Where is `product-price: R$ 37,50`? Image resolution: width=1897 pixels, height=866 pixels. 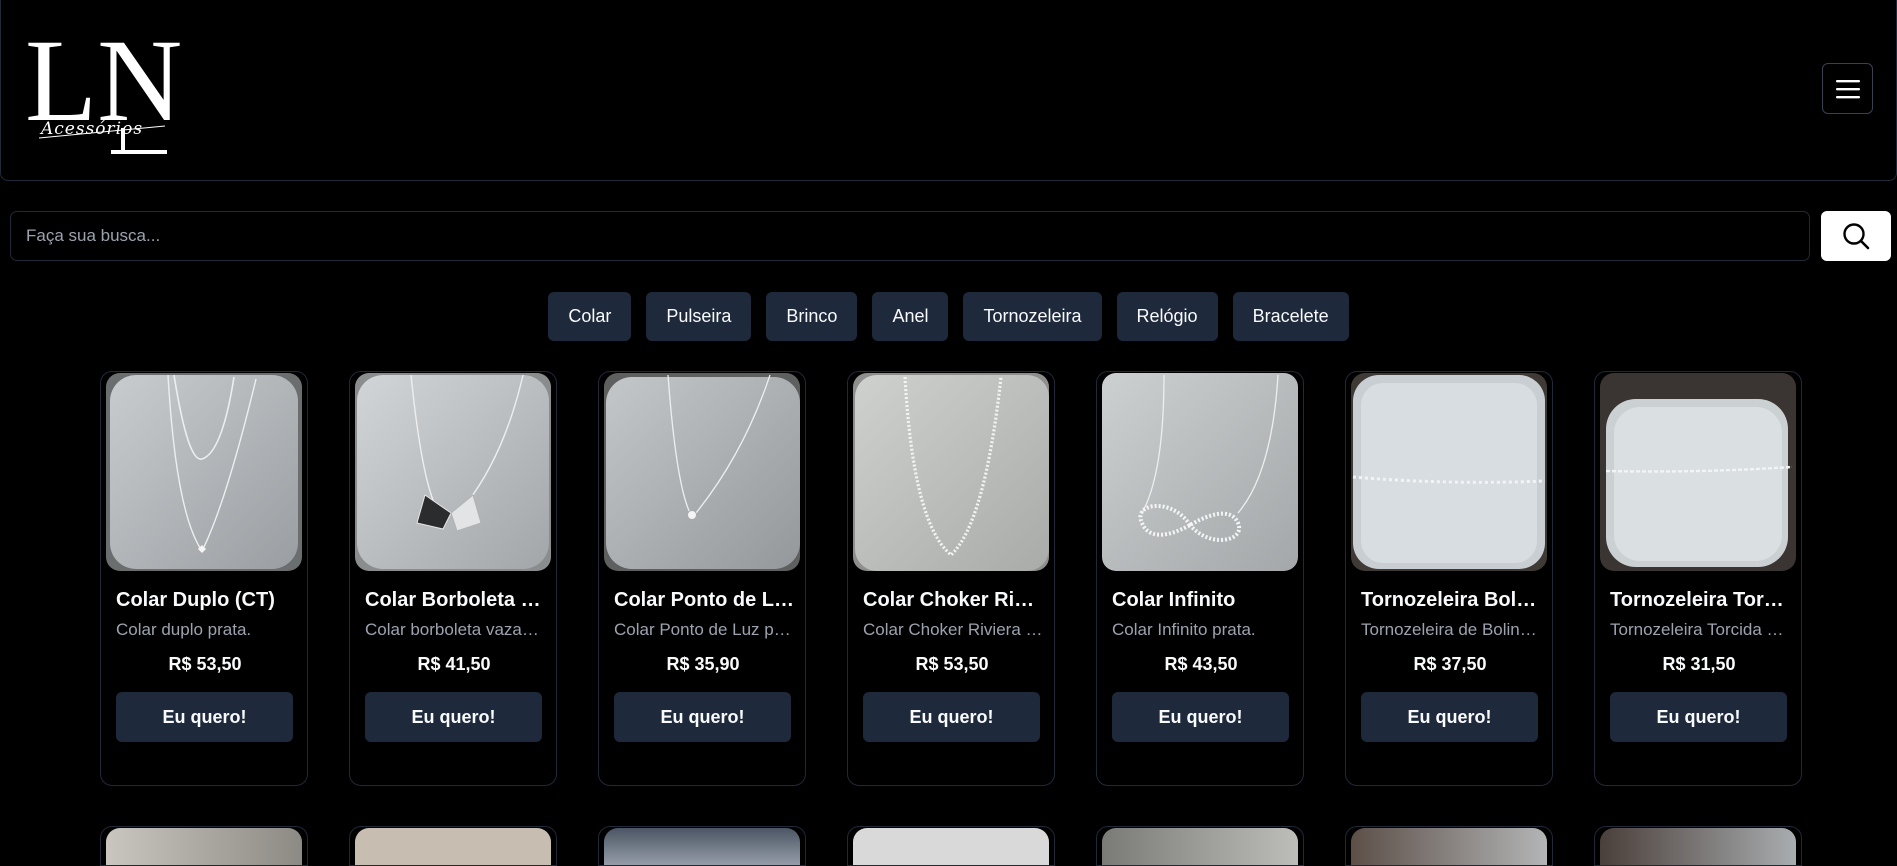 product-price: R$ 37,50 is located at coordinates (1450, 664).